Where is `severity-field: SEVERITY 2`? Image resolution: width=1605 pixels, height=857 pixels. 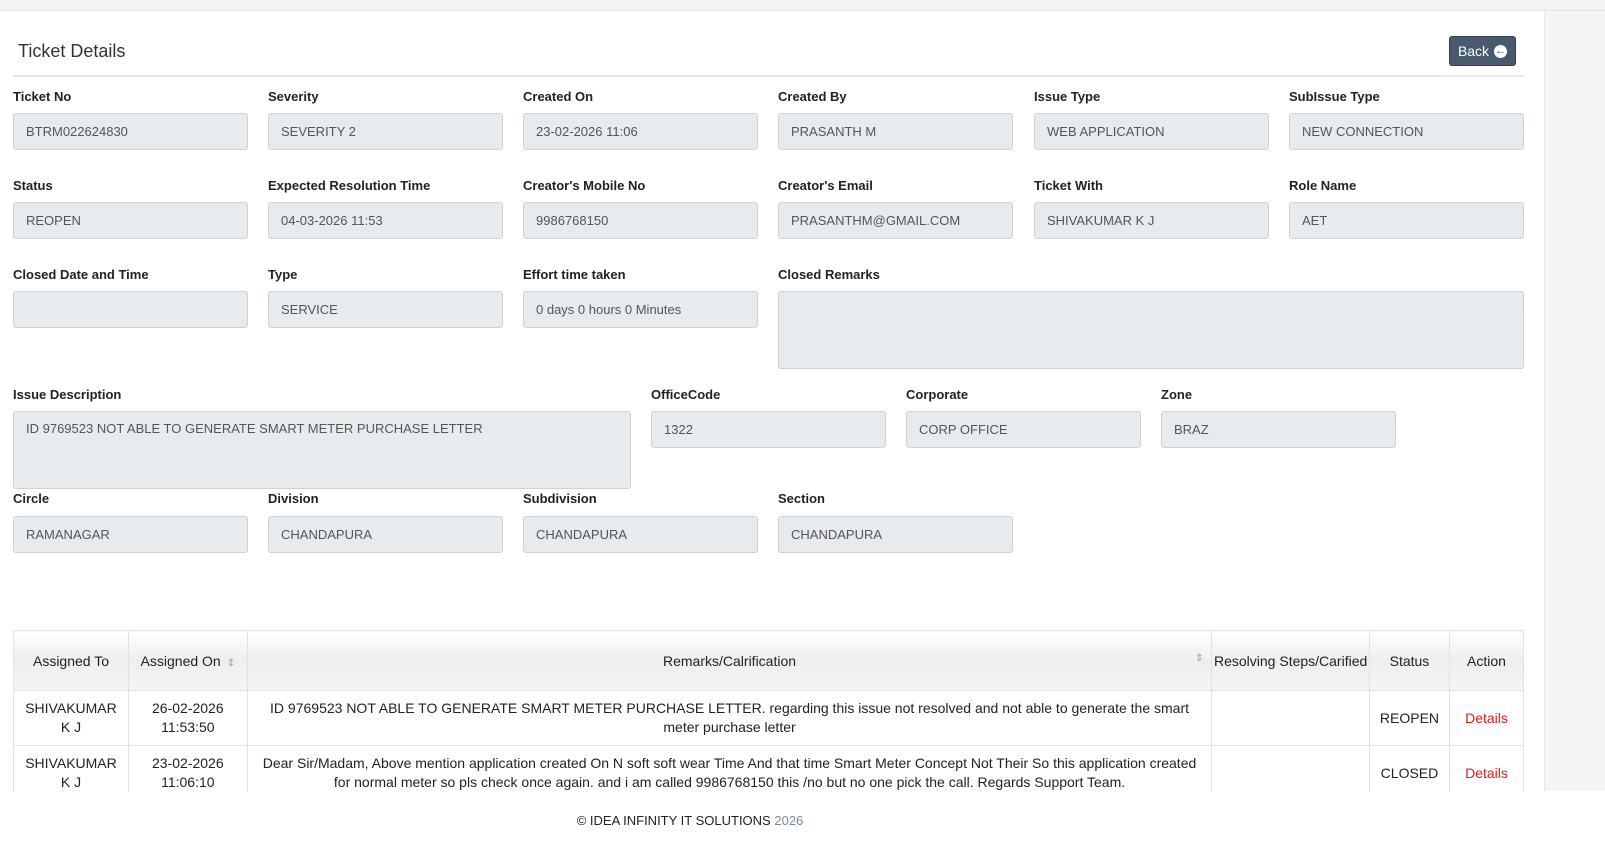
severity-field: SEVERITY 2 is located at coordinates (385, 131).